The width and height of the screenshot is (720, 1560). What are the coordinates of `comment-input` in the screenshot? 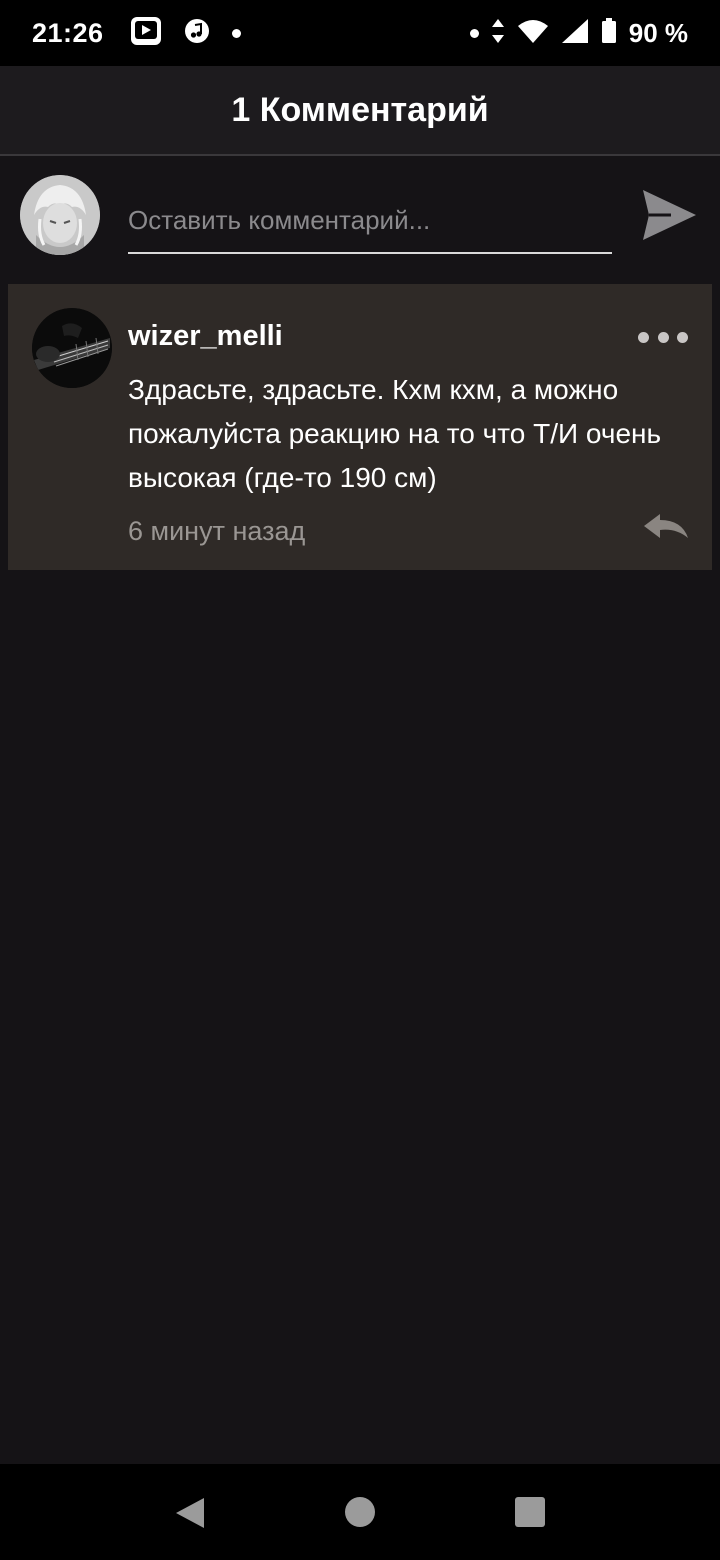 It's located at (370, 221).